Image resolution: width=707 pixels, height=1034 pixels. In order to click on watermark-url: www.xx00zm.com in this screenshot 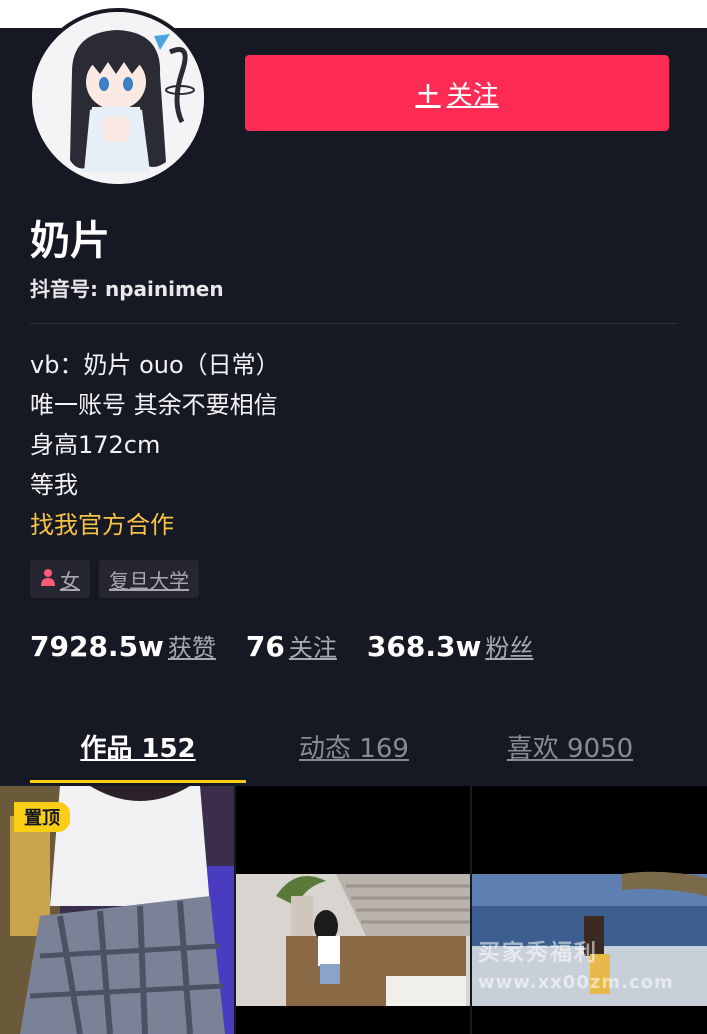, I will do `click(576, 982)`.